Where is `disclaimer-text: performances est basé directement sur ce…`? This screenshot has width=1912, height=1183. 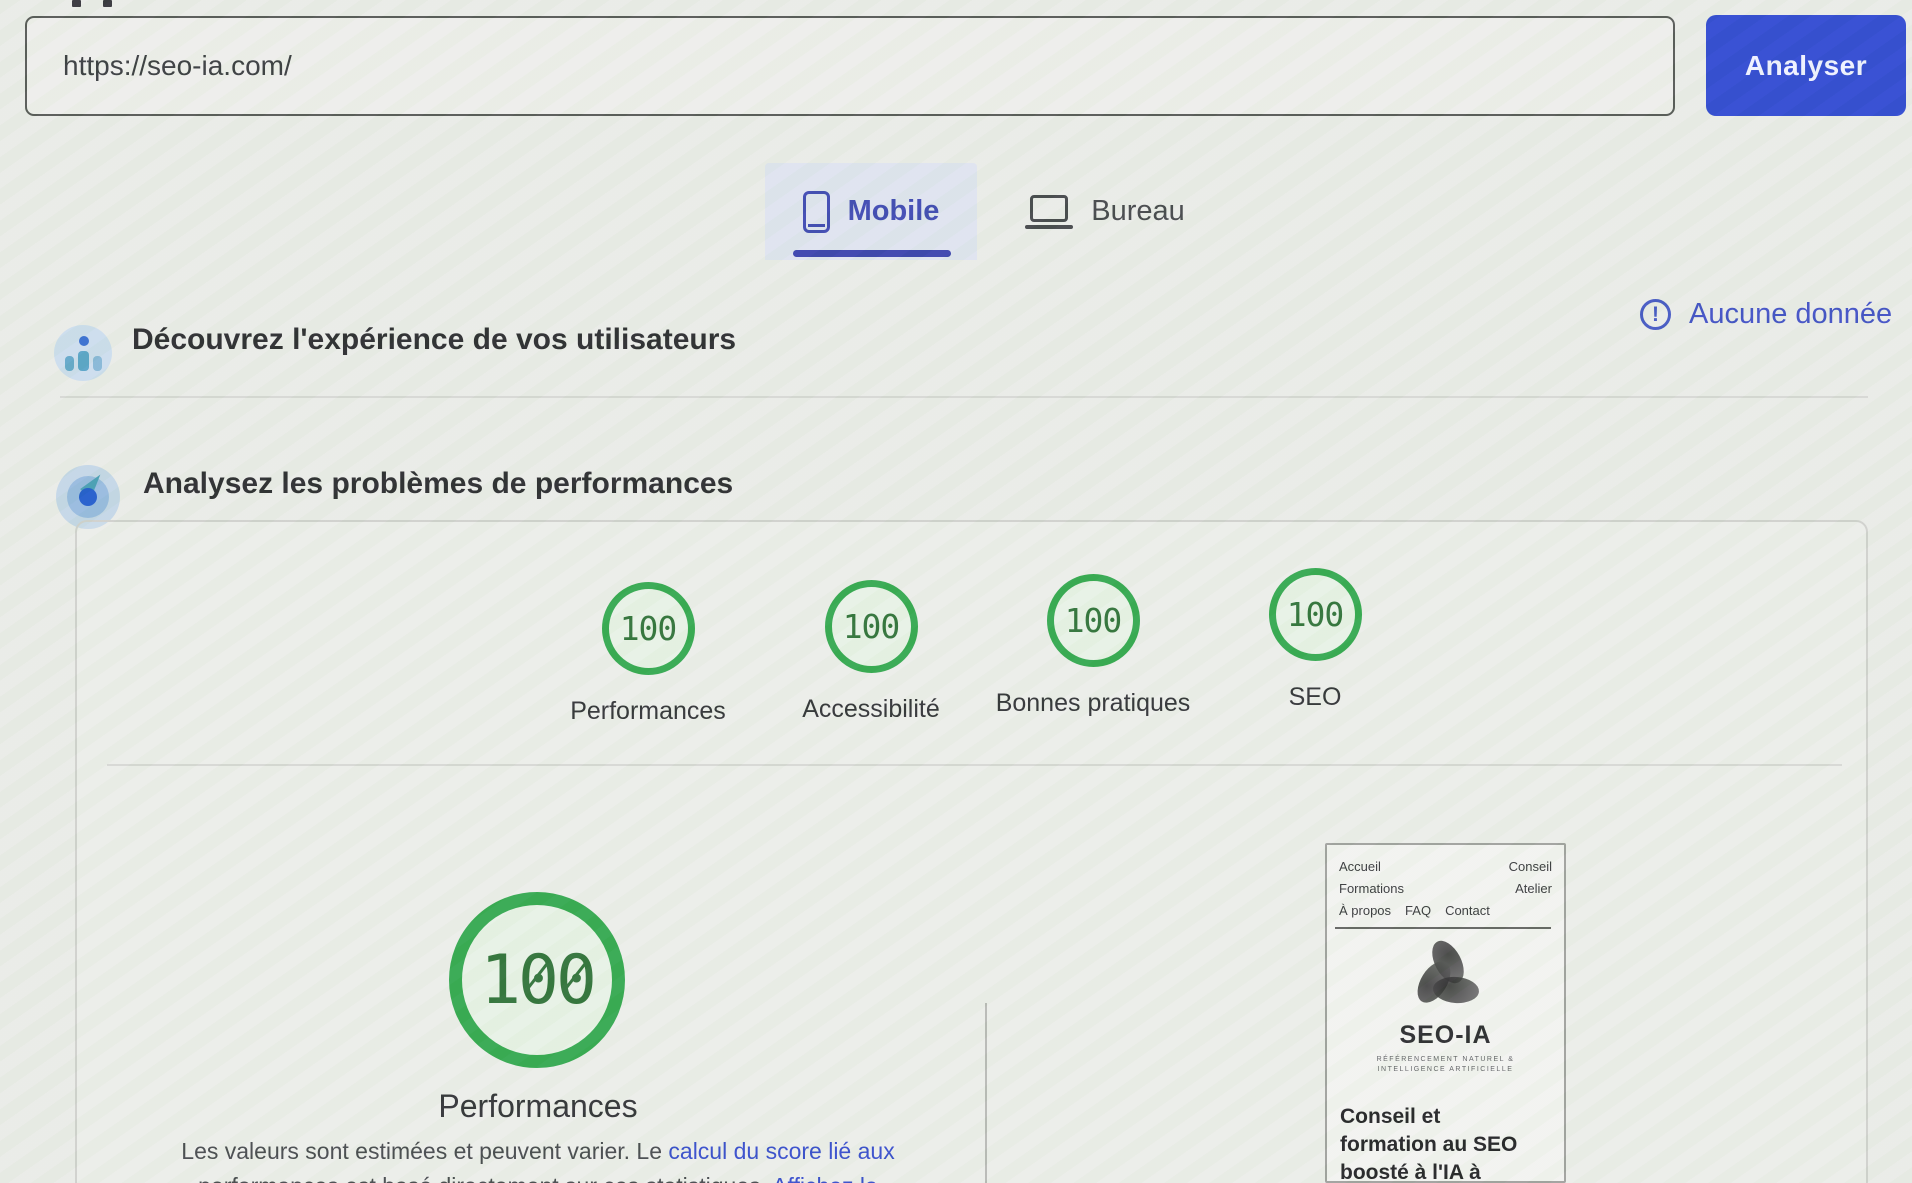 disclaimer-text: performances est basé directement sur ce… is located at coordinates (485, 1178).